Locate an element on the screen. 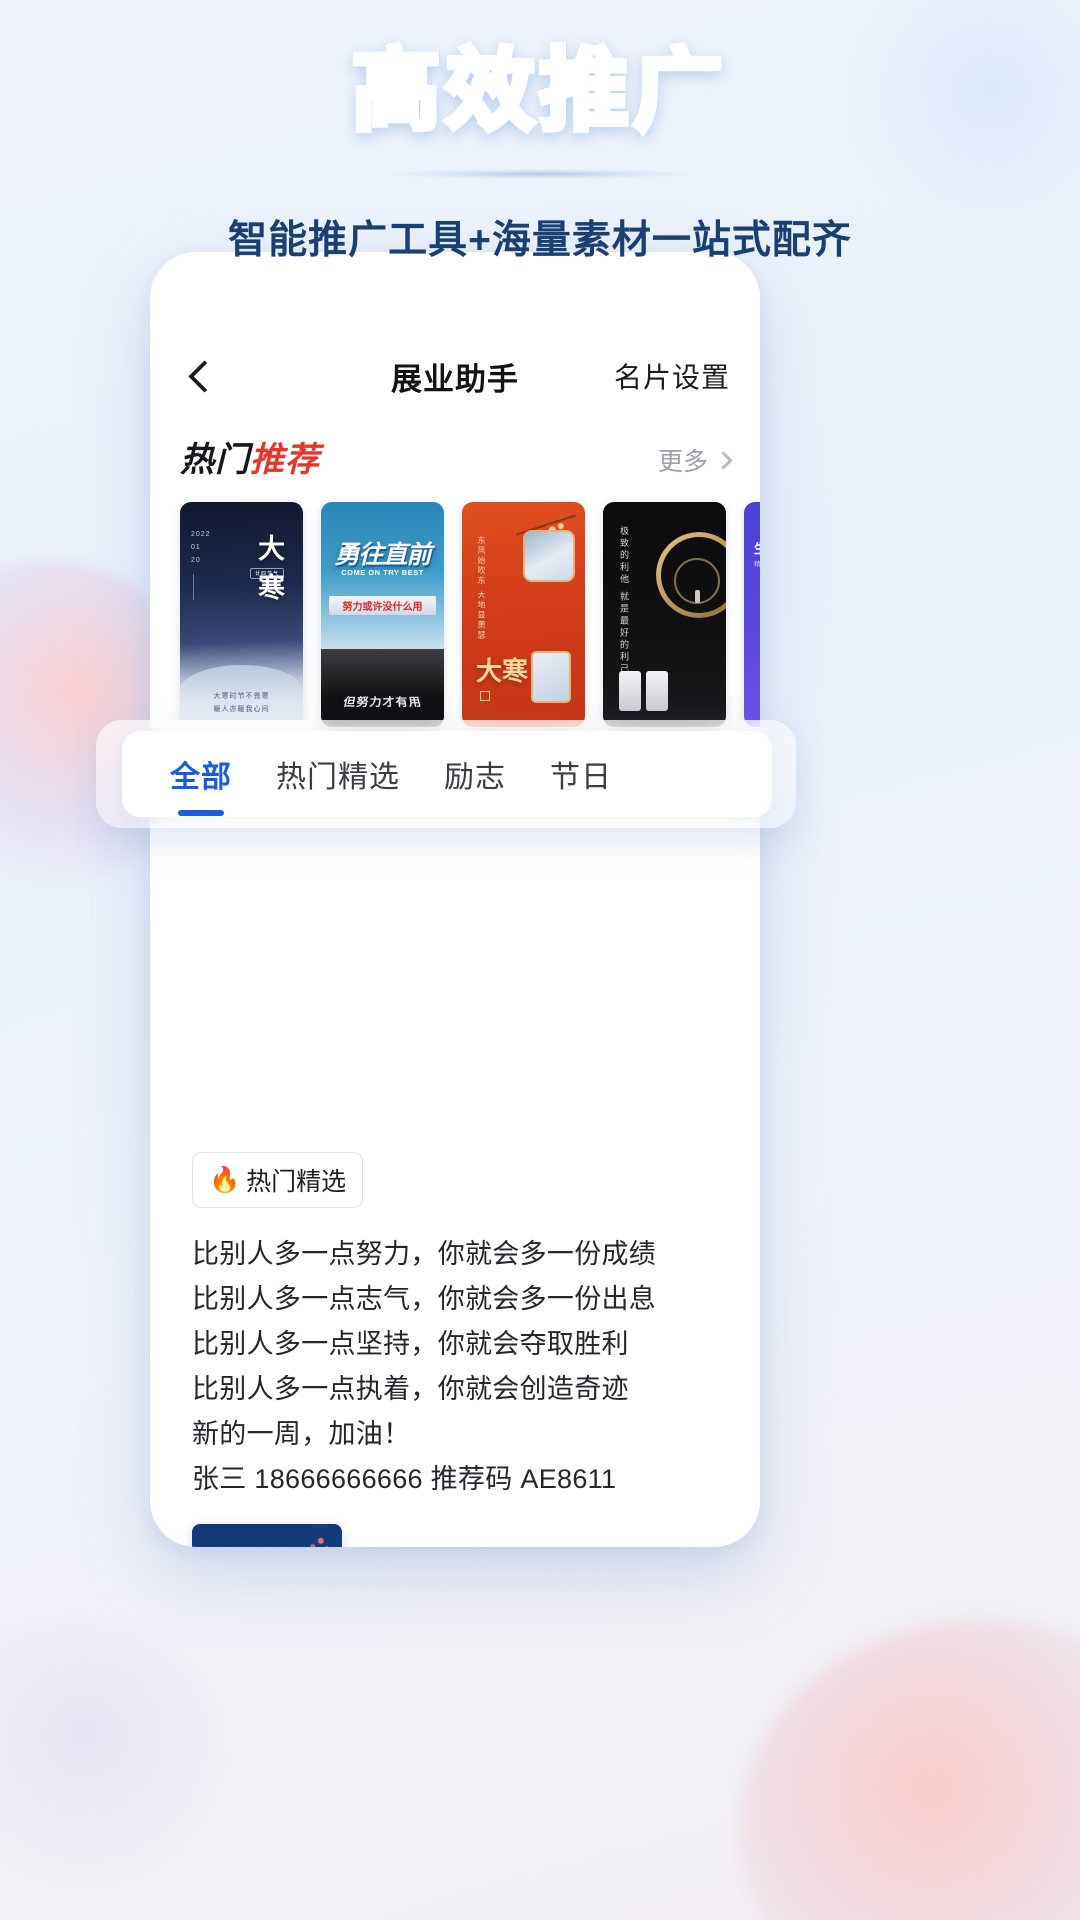  poster-vertical-text: 东风始吹东 大地显萧瑟 is located at coordinates (481, 588).